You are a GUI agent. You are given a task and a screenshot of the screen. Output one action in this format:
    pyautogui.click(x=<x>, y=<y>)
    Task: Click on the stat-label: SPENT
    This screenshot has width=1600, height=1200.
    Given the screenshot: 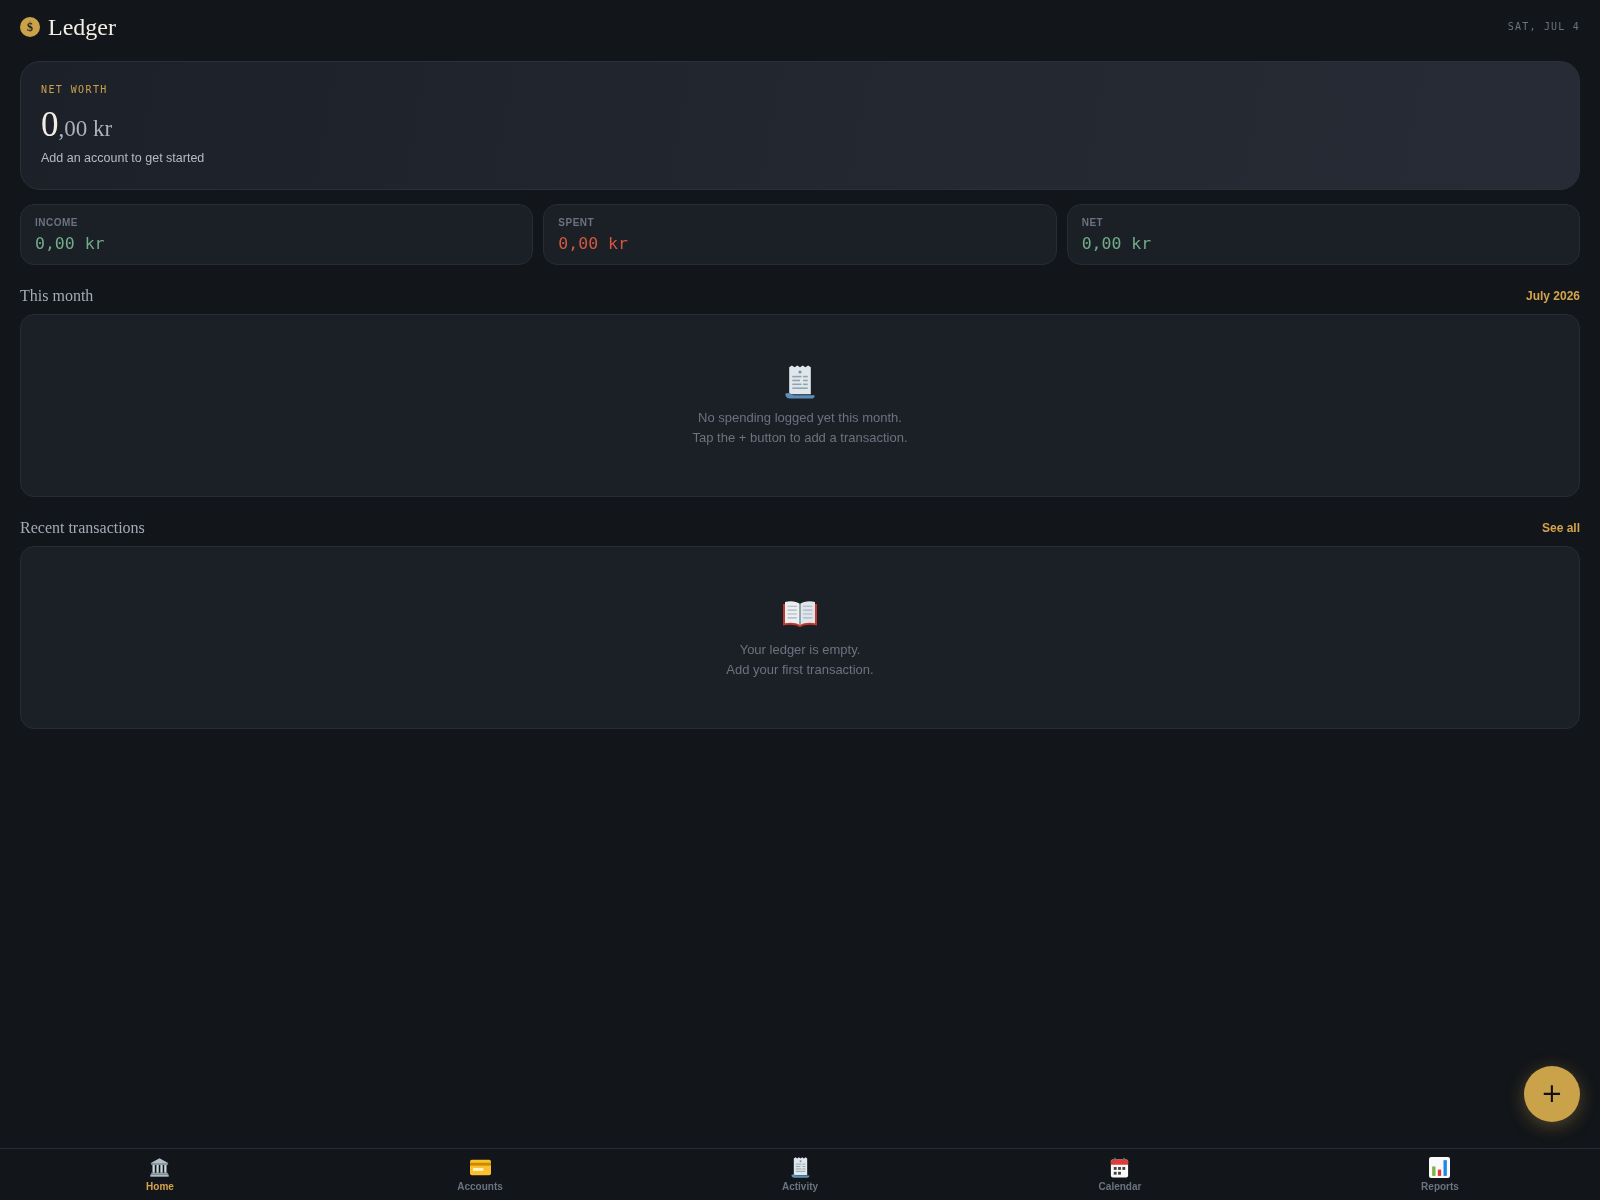 What is the action you would take?
    pyautogui.click(x=576, y=222)
    